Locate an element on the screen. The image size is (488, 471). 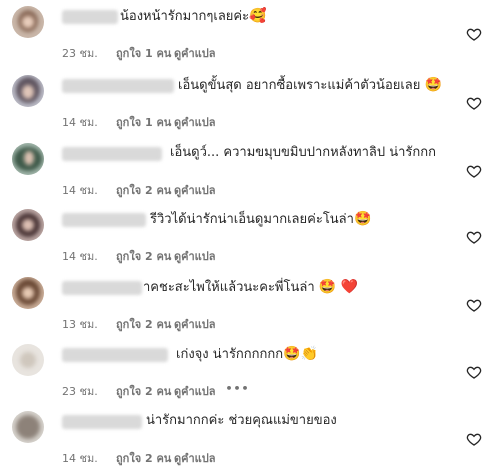
comment-username: nanthatanalley is located at coordinates (115, 355).